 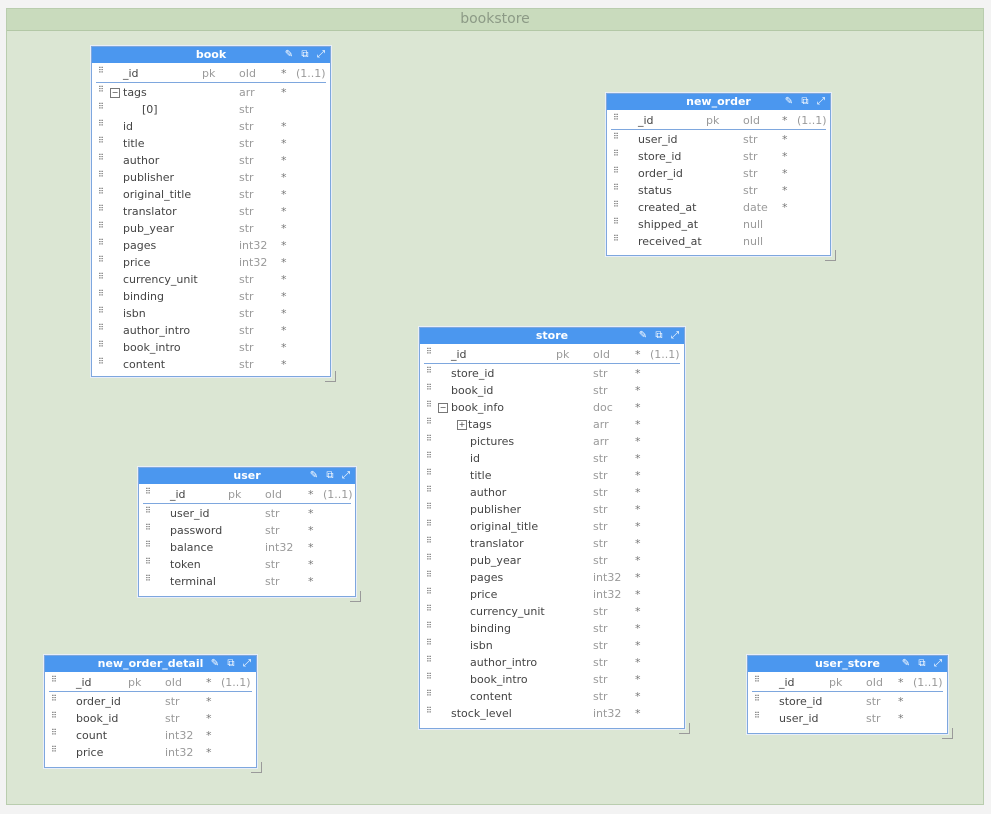 I want to click on field-row: ⠿ price int32 *, so click(x=552, y=594).